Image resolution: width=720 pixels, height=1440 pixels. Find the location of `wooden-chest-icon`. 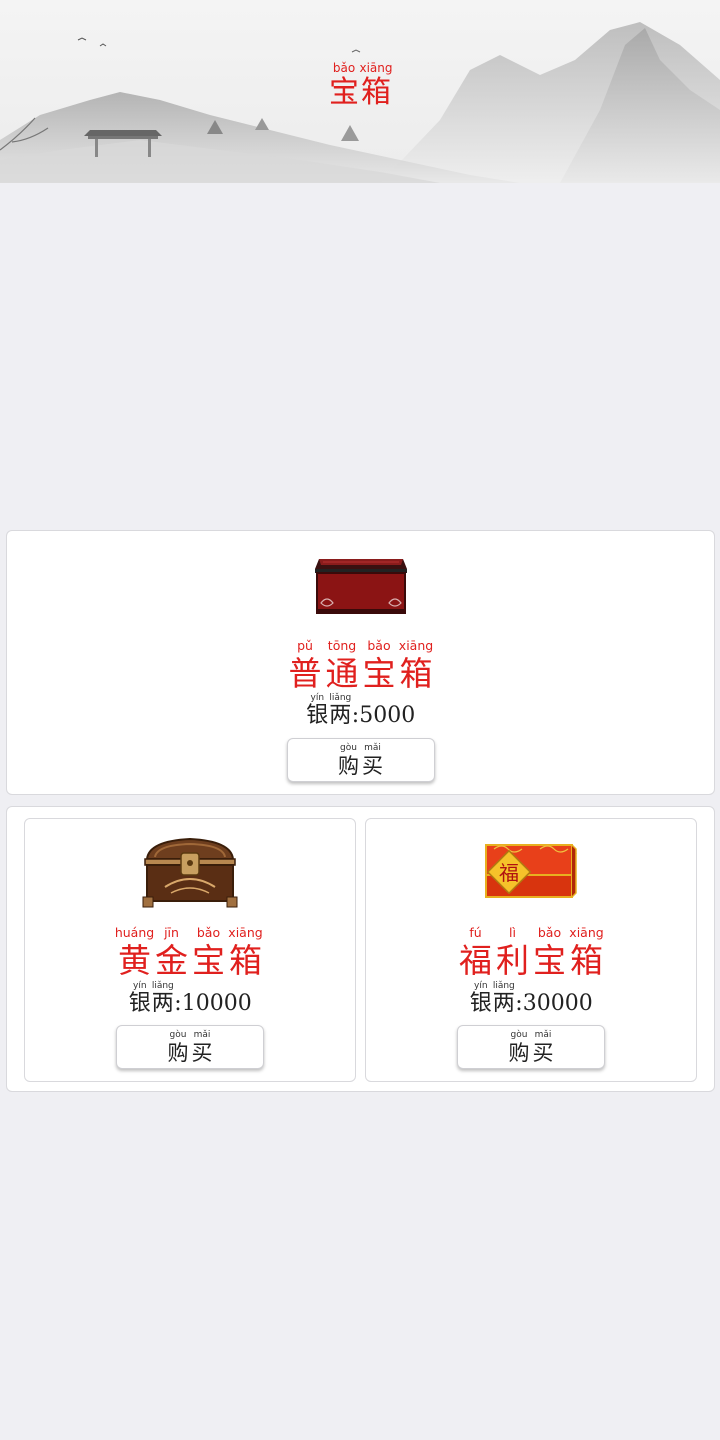

wooden-chest-icon is located at coordinates (190, 872).